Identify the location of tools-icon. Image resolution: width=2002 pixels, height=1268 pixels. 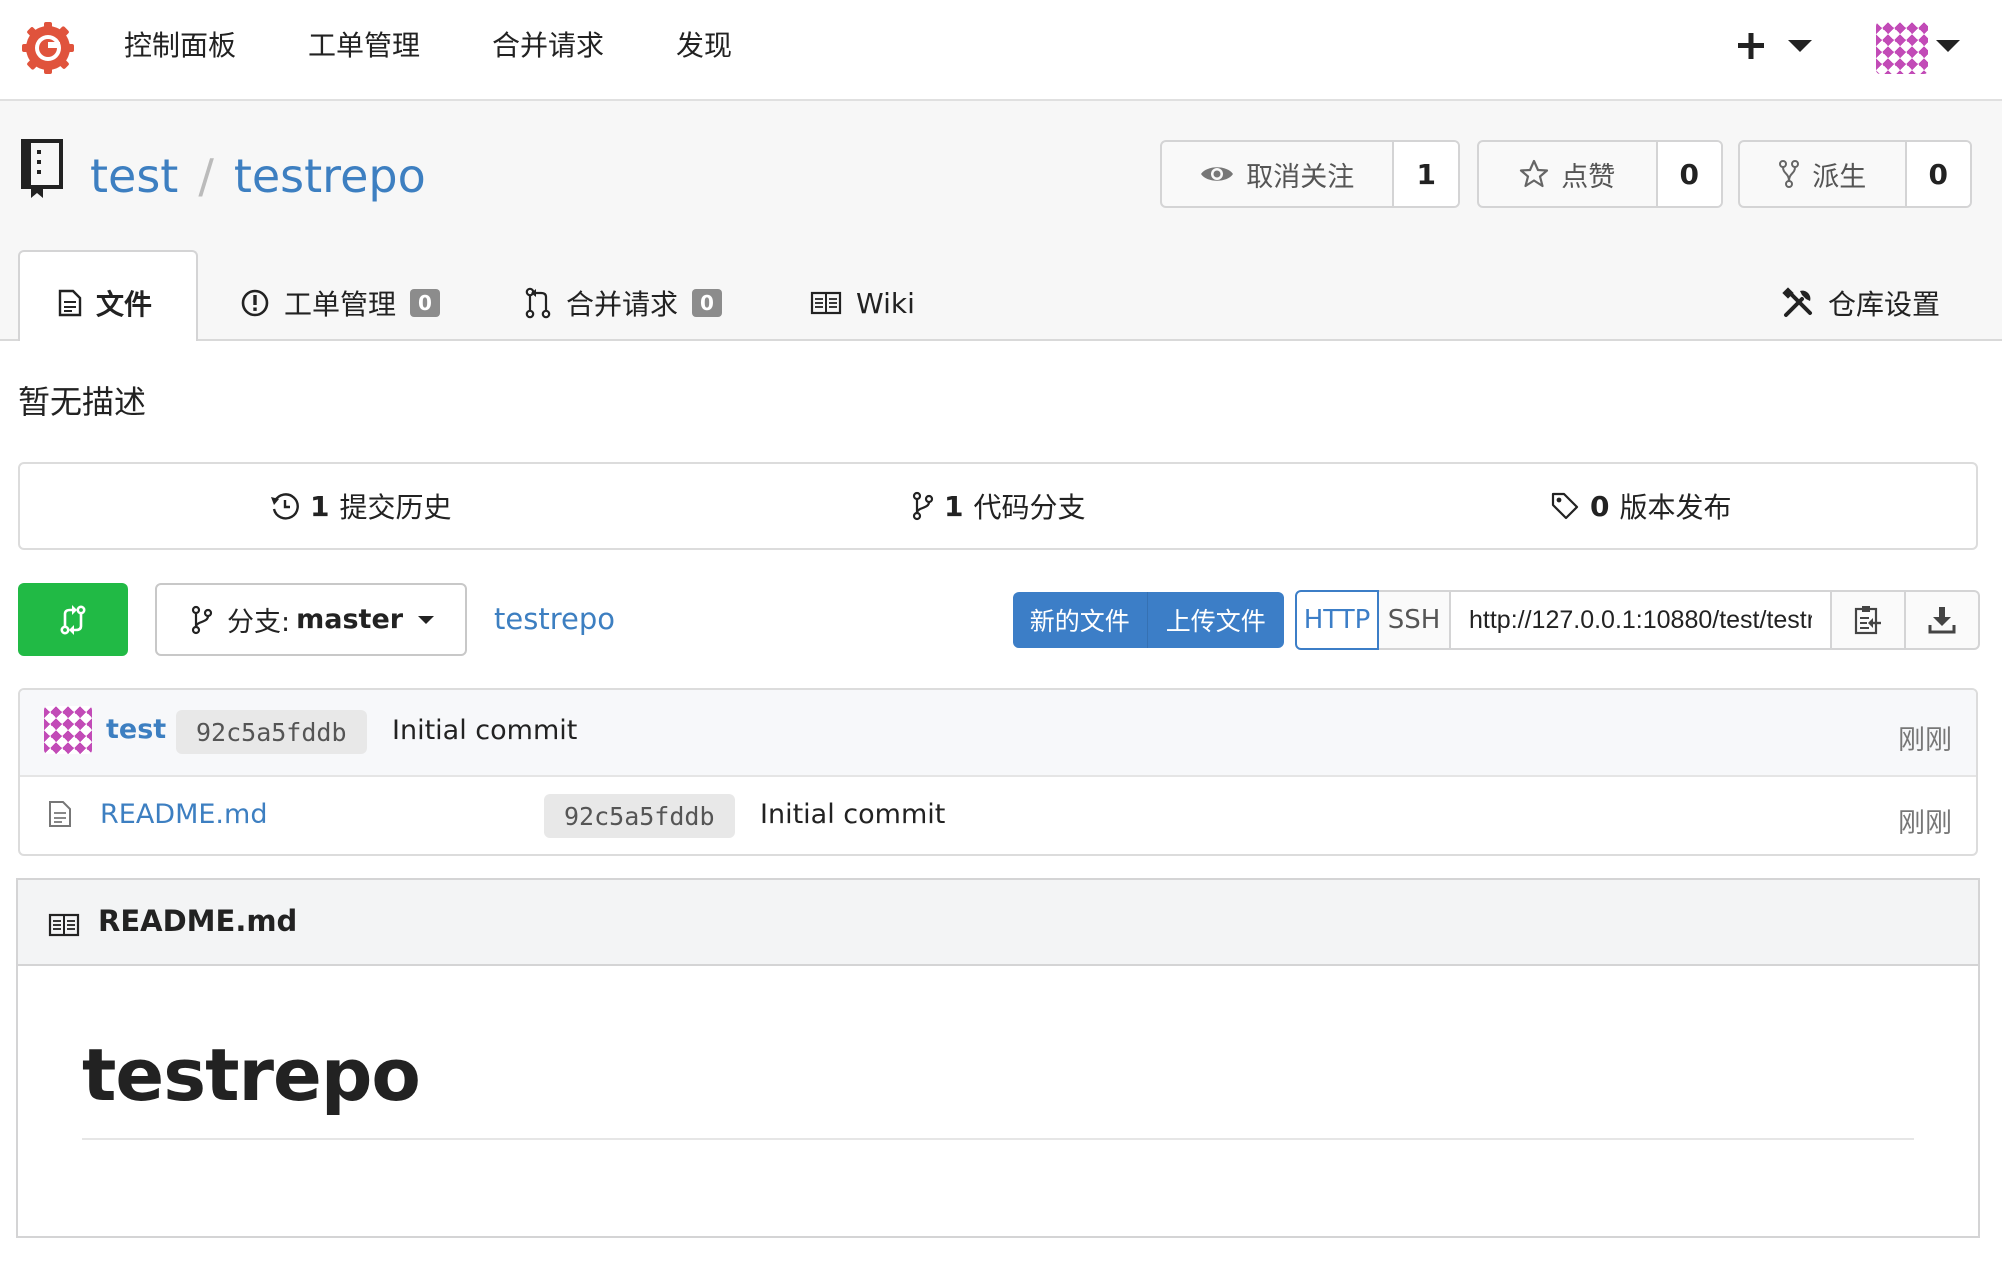
(1797, 302).